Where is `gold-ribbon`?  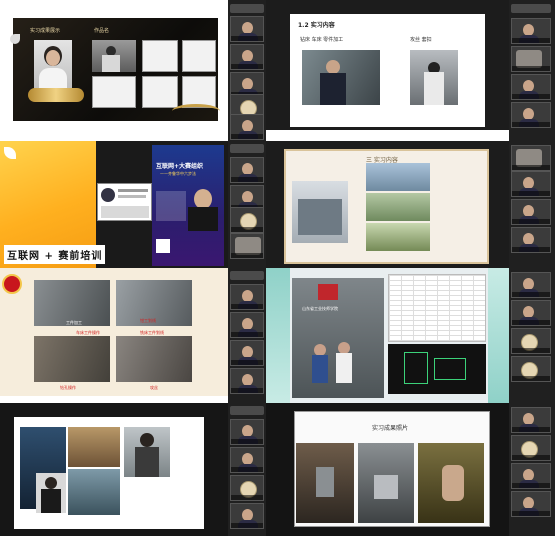 gold-ribbon is located at coordinates (56, 95).